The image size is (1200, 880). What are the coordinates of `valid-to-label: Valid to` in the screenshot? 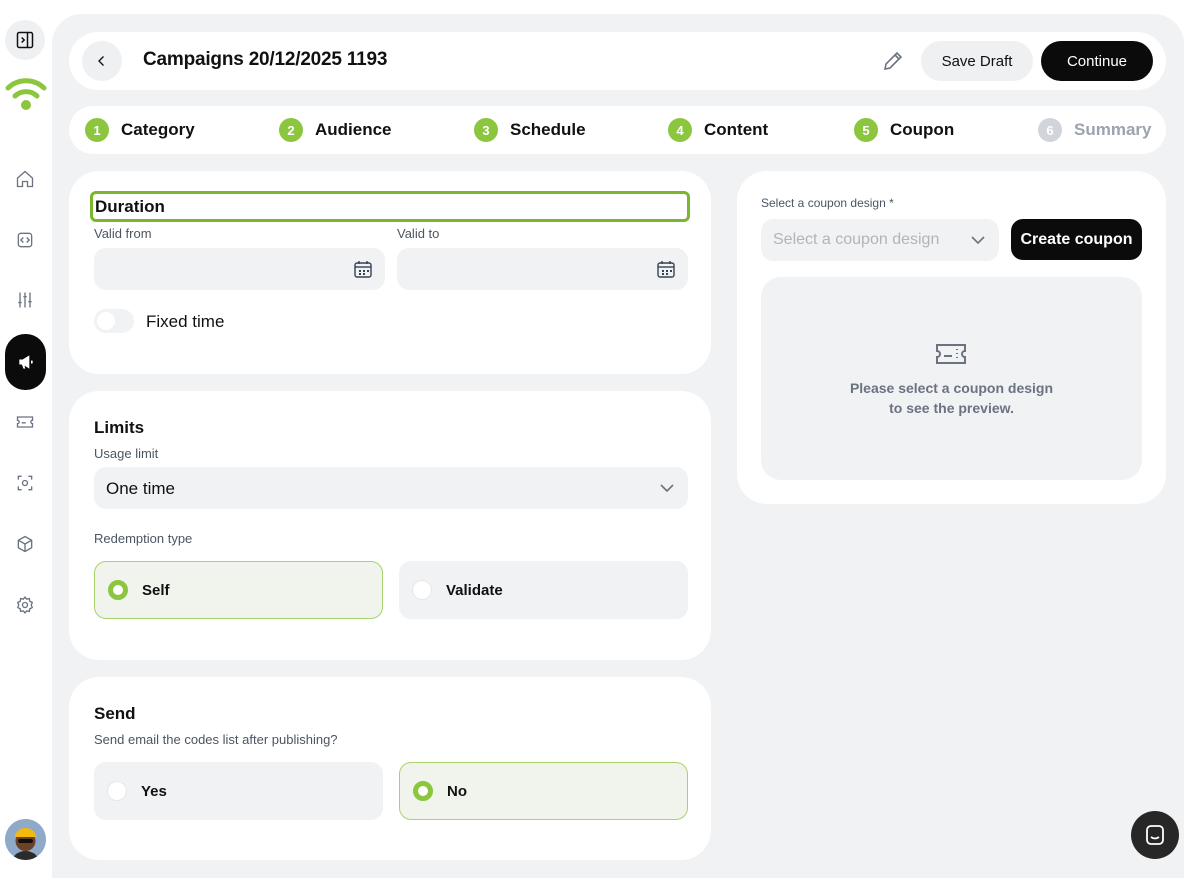 It's located at (418, 233).